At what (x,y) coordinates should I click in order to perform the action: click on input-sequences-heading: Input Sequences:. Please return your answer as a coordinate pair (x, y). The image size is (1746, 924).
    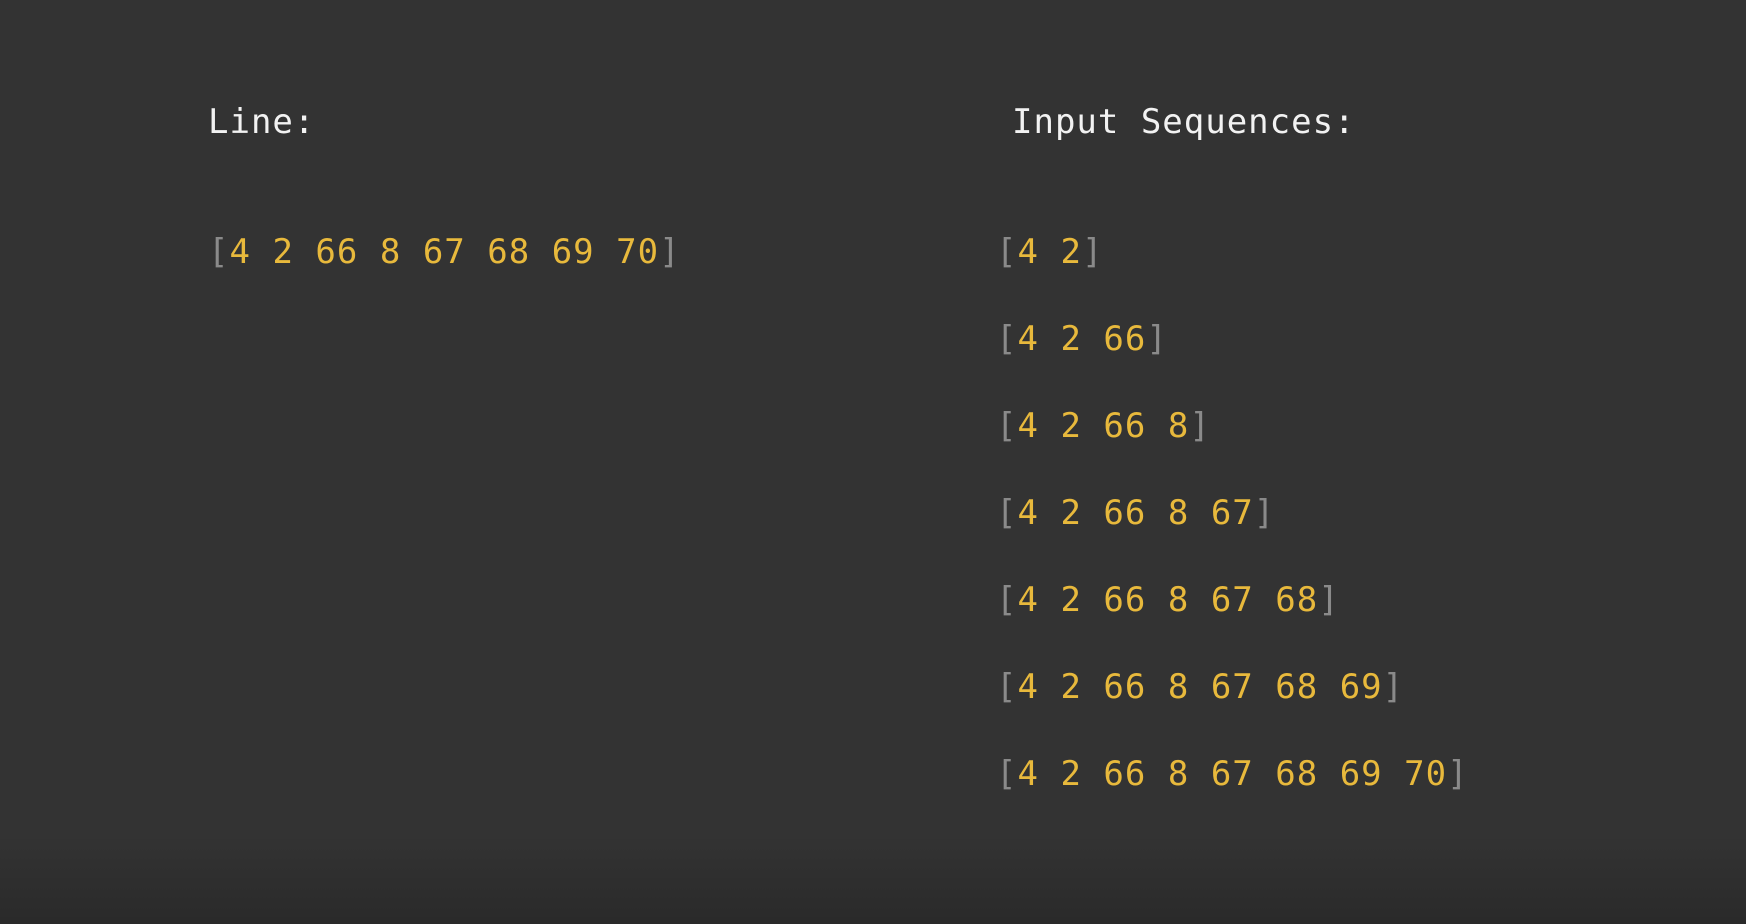
    Looking at the image, I should click on (1184, 122).